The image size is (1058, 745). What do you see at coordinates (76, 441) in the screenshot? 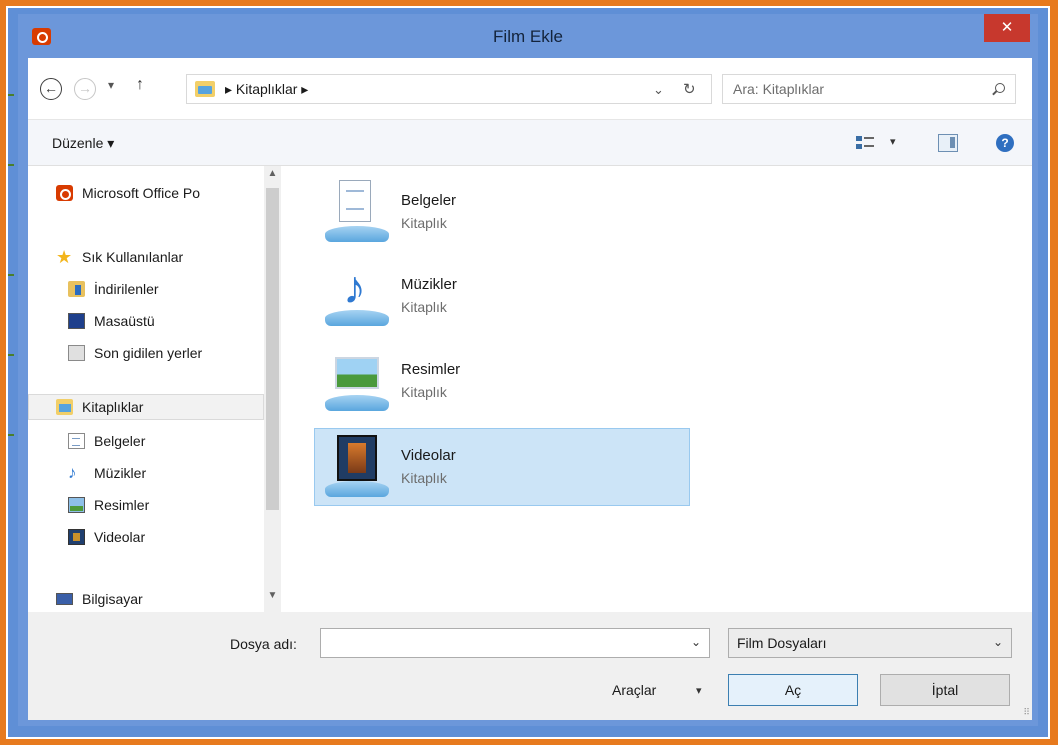
I see `documents-icon` at bounding box center [76, 441].